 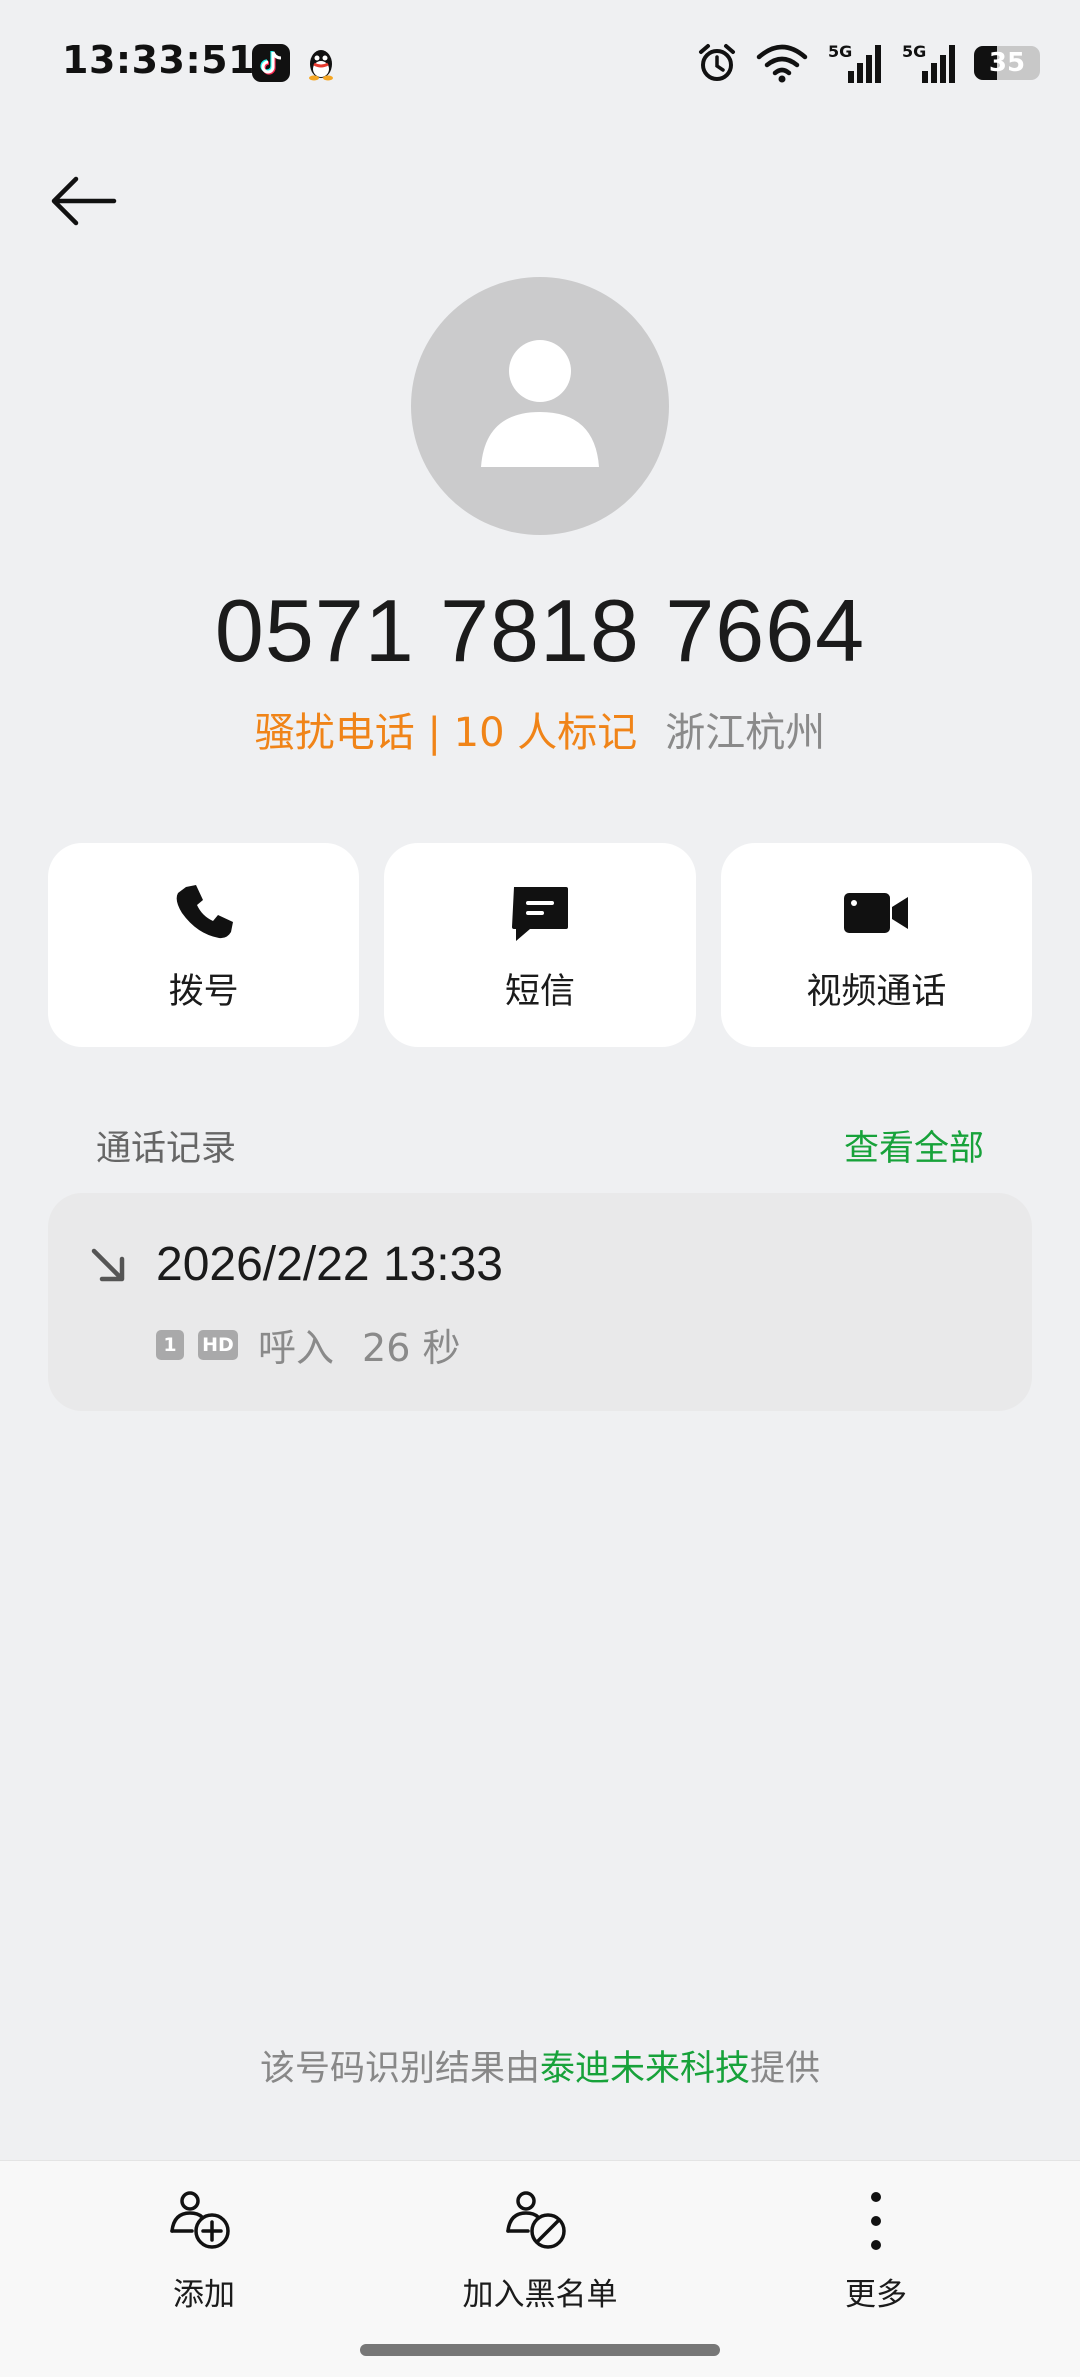 I want to click on blacklist-label: 加入黑名单, so click(x=540, y=2295).